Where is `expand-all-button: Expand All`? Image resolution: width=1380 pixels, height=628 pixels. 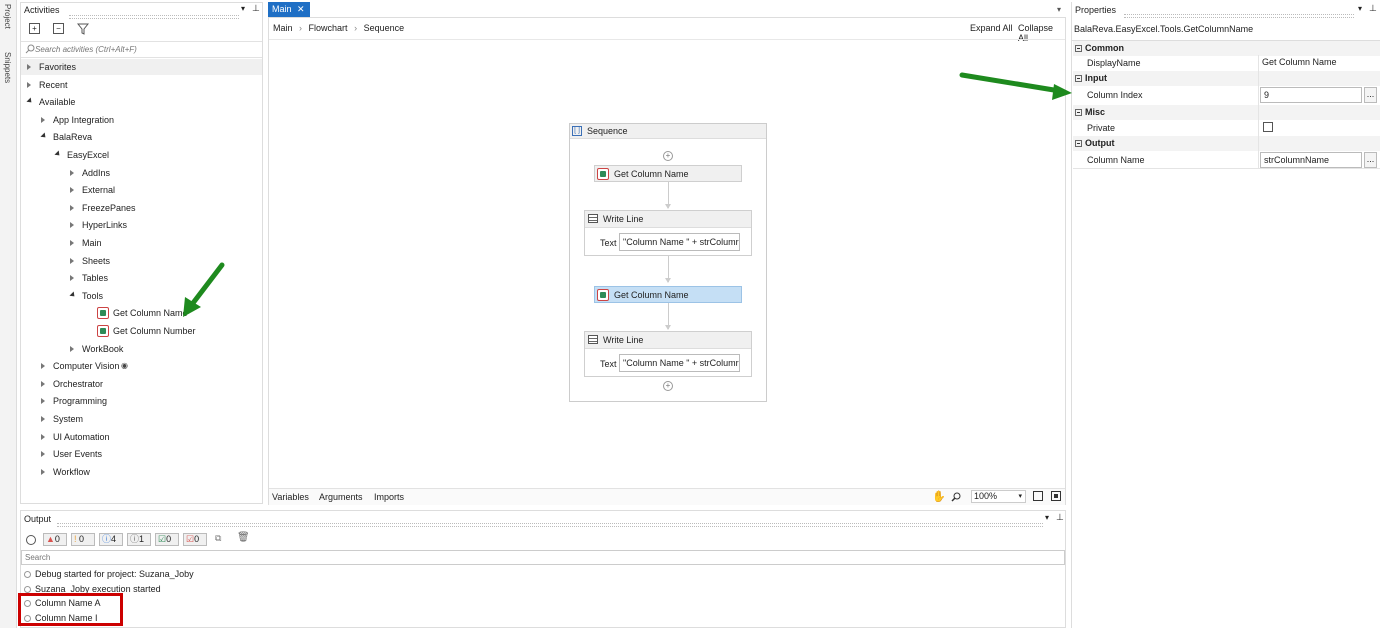
expand-all-button: Expand All is located at coordinates (991, 28).